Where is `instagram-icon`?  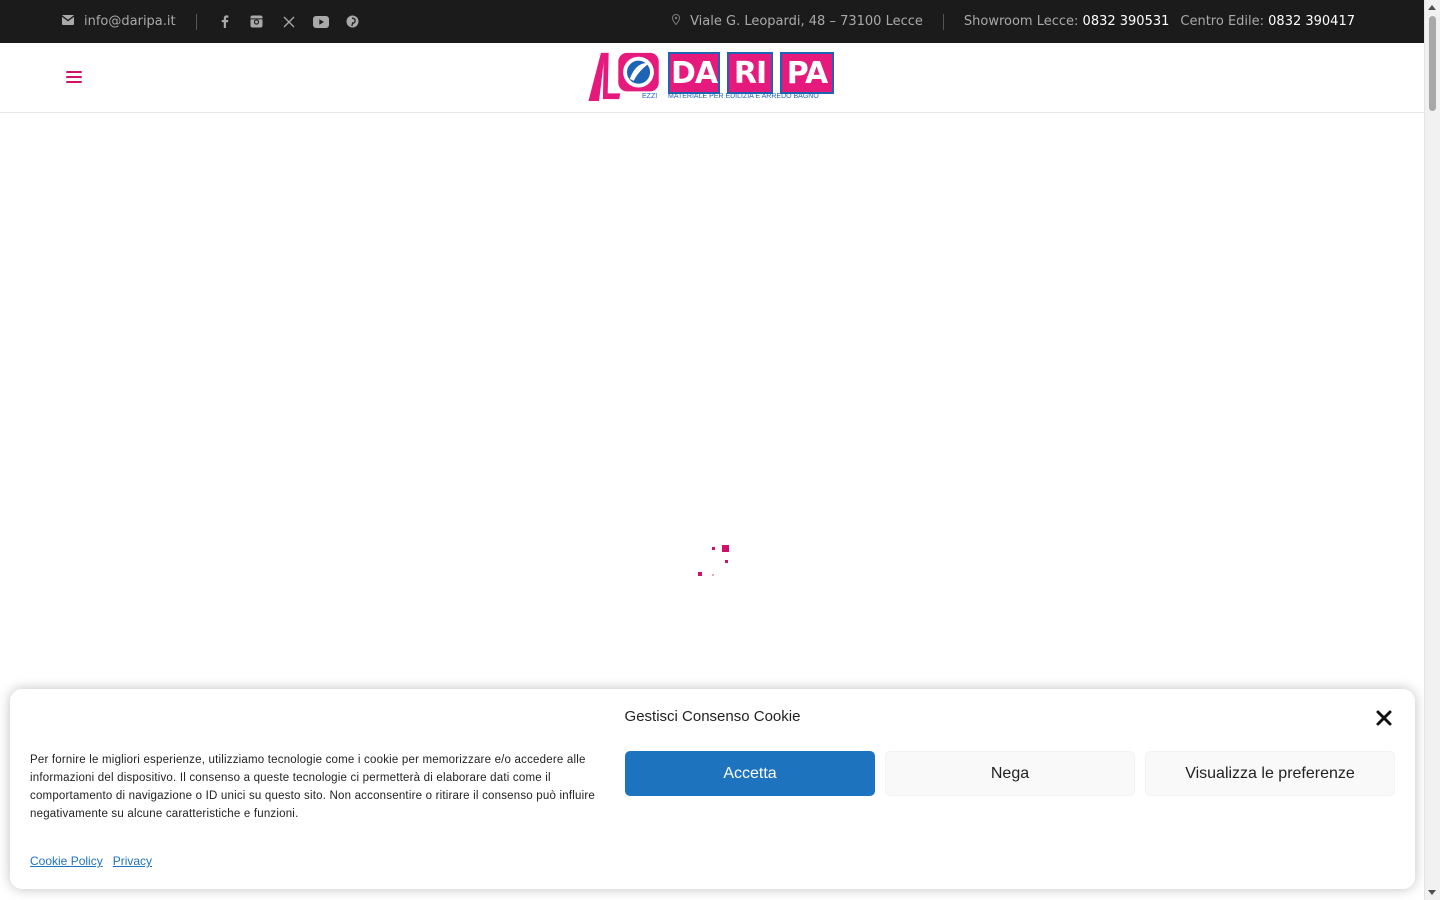 instagram-icon is located at coordinates (257, 22).